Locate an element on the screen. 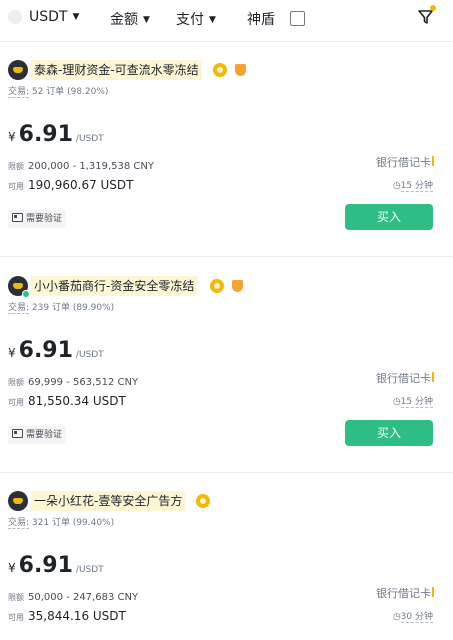 The image size is (453, 640). trade-stats: 交易: 239 订单 (89.90%) is located at coordinates (61, 307).